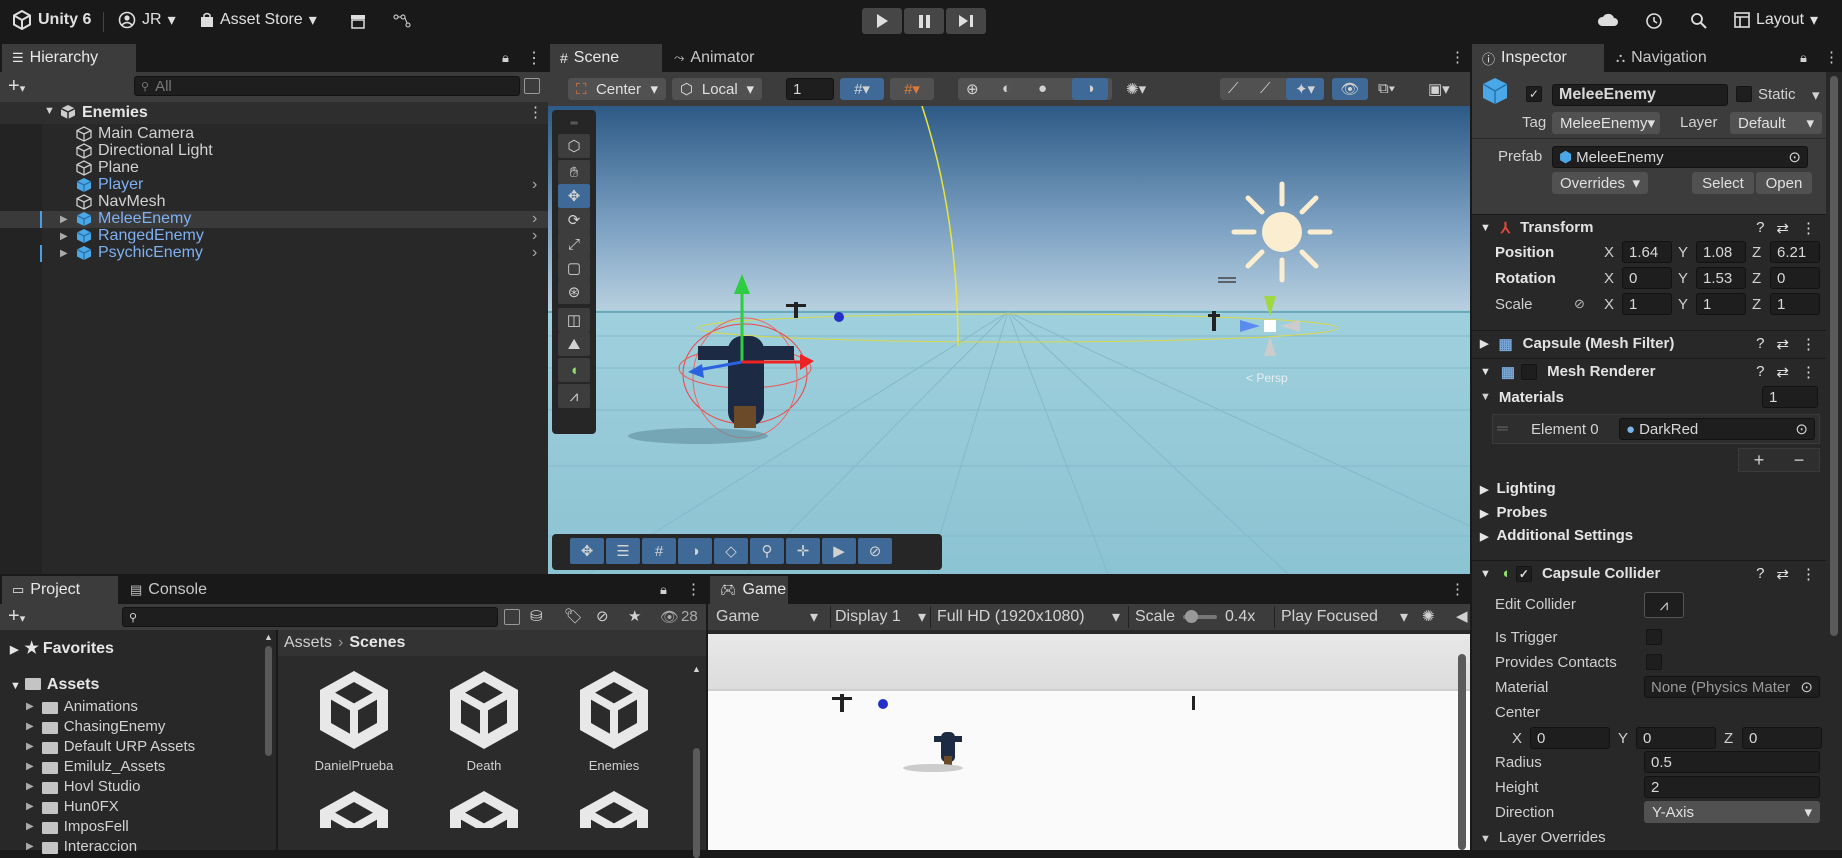 This screenshot has height=858, width=1842. Describe the element at coordinates (1799, 460) in the screenshot. I see `remove-element-button: −` at that location.